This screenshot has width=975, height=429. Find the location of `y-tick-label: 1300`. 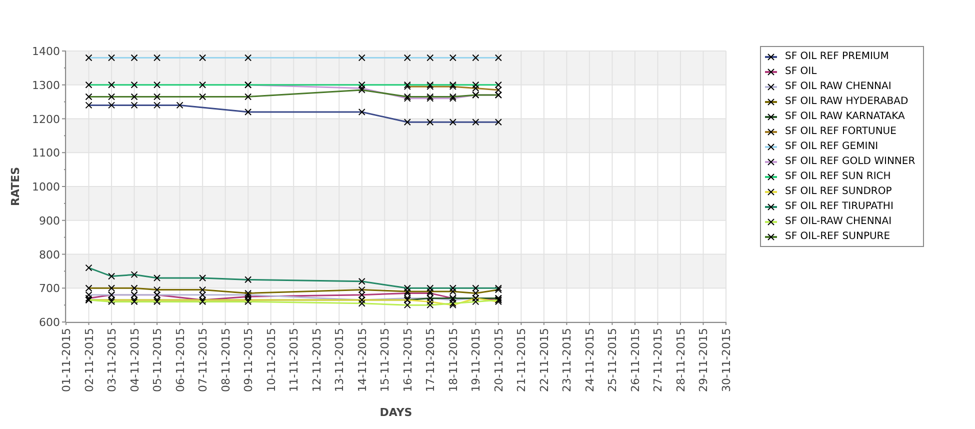

y-tick-label: 1300 is located at coordinates (46, 85).